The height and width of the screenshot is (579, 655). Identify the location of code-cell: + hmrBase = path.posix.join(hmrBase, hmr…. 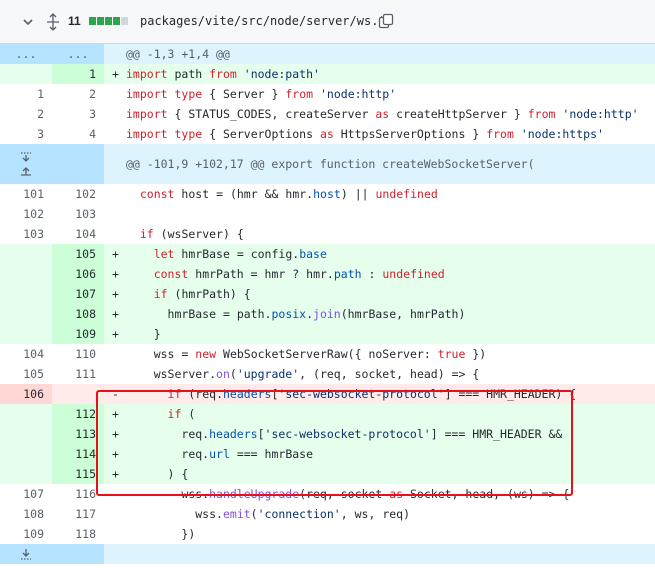
(379, 314).